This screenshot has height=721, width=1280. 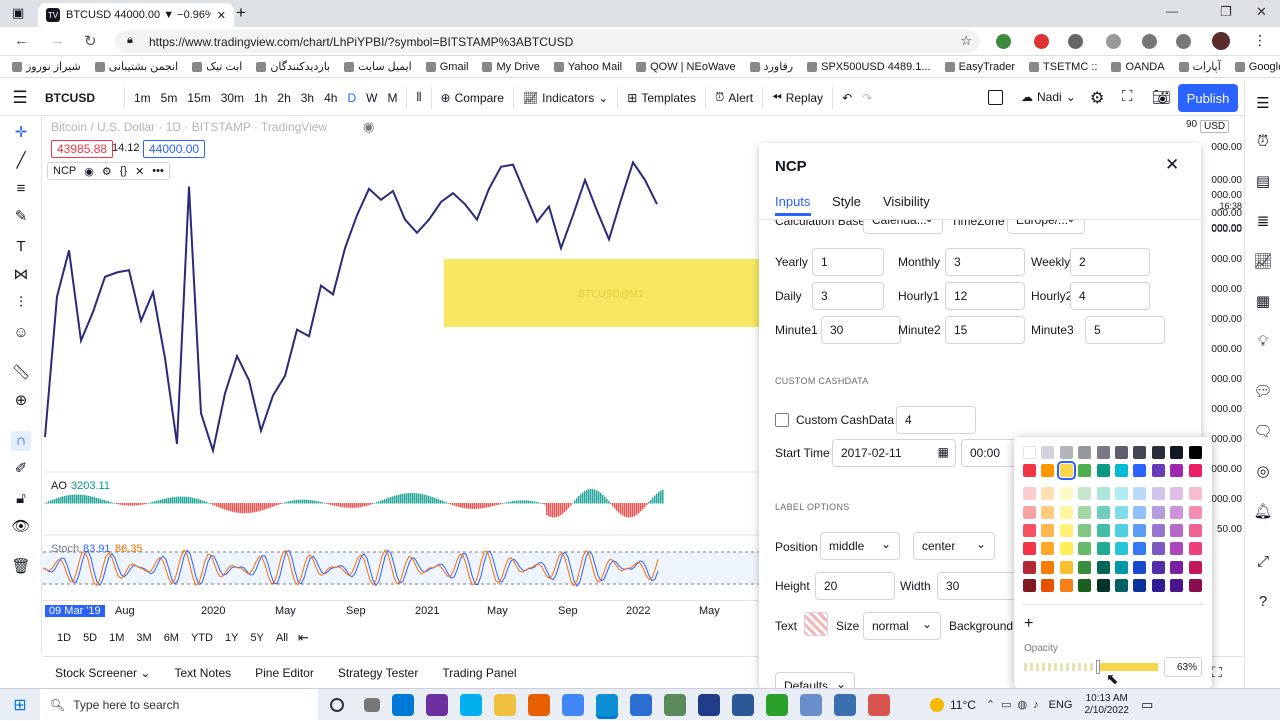 I want to click on indicators-button: 📈︎ Indicators ⌄, so click(x=565, y=98).